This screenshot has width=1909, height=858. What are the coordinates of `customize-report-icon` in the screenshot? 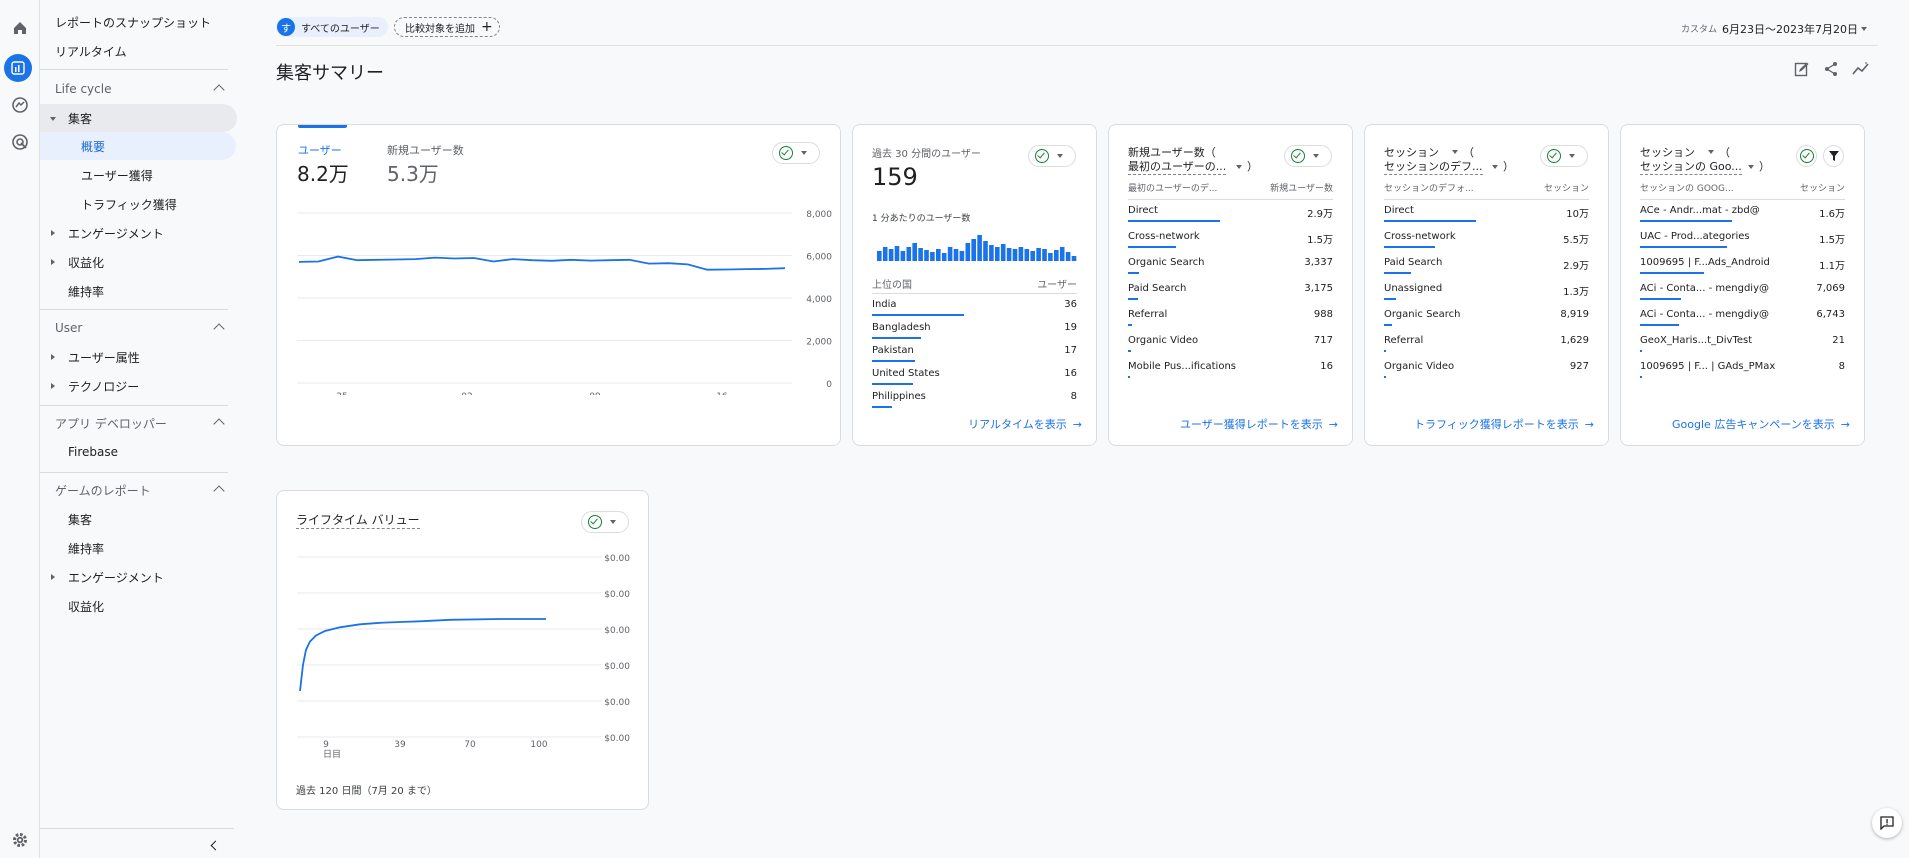 It's located at (1802, 71).